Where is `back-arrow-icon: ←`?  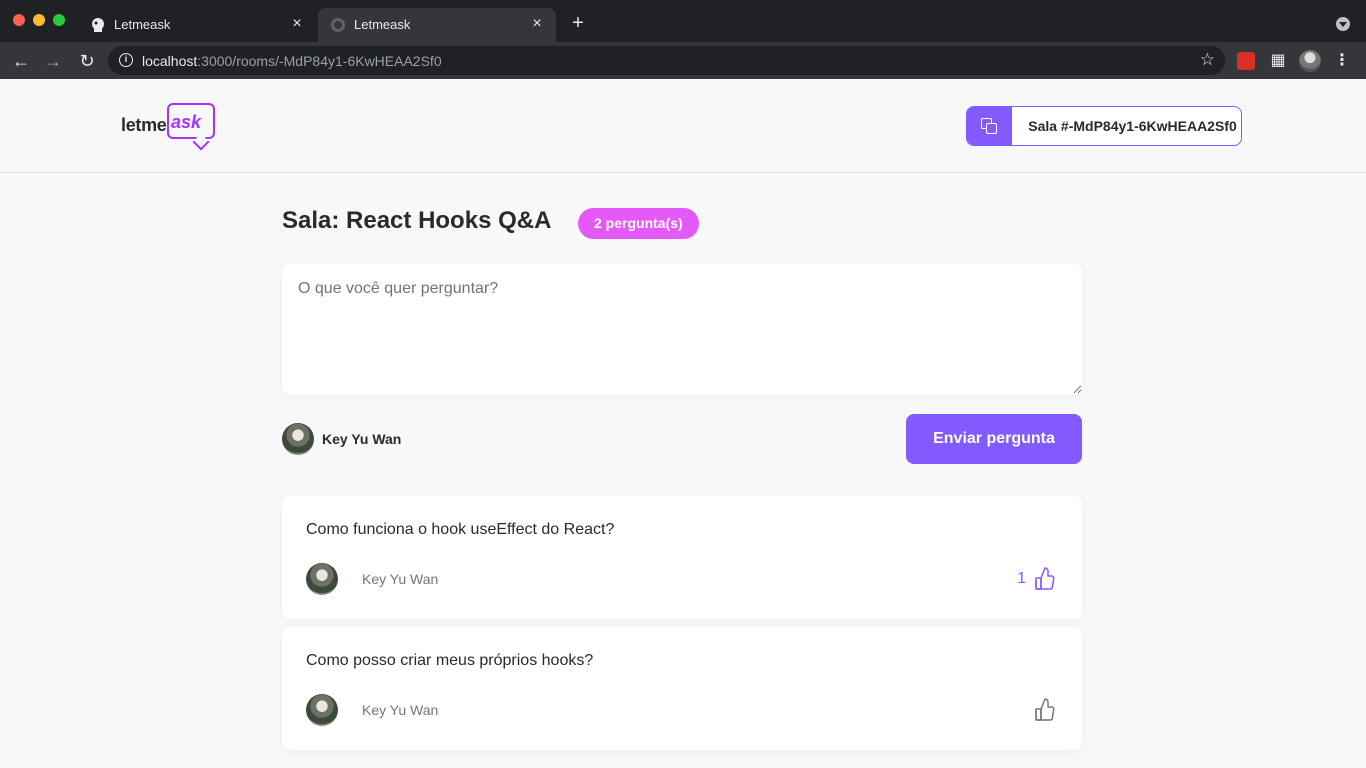 back-arrow-icon: ← is located at coordinates (21, 61).